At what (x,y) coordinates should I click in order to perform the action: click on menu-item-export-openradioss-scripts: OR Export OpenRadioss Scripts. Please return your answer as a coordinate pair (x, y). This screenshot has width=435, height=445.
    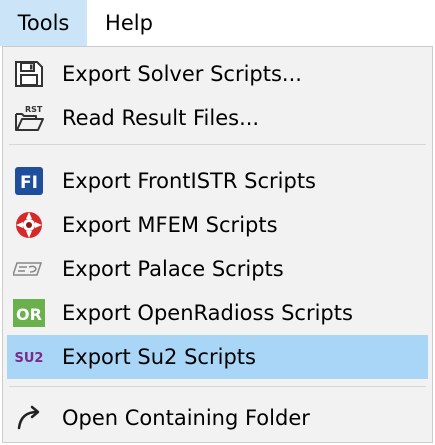
    Looking at the image, I should click on (217, 313).